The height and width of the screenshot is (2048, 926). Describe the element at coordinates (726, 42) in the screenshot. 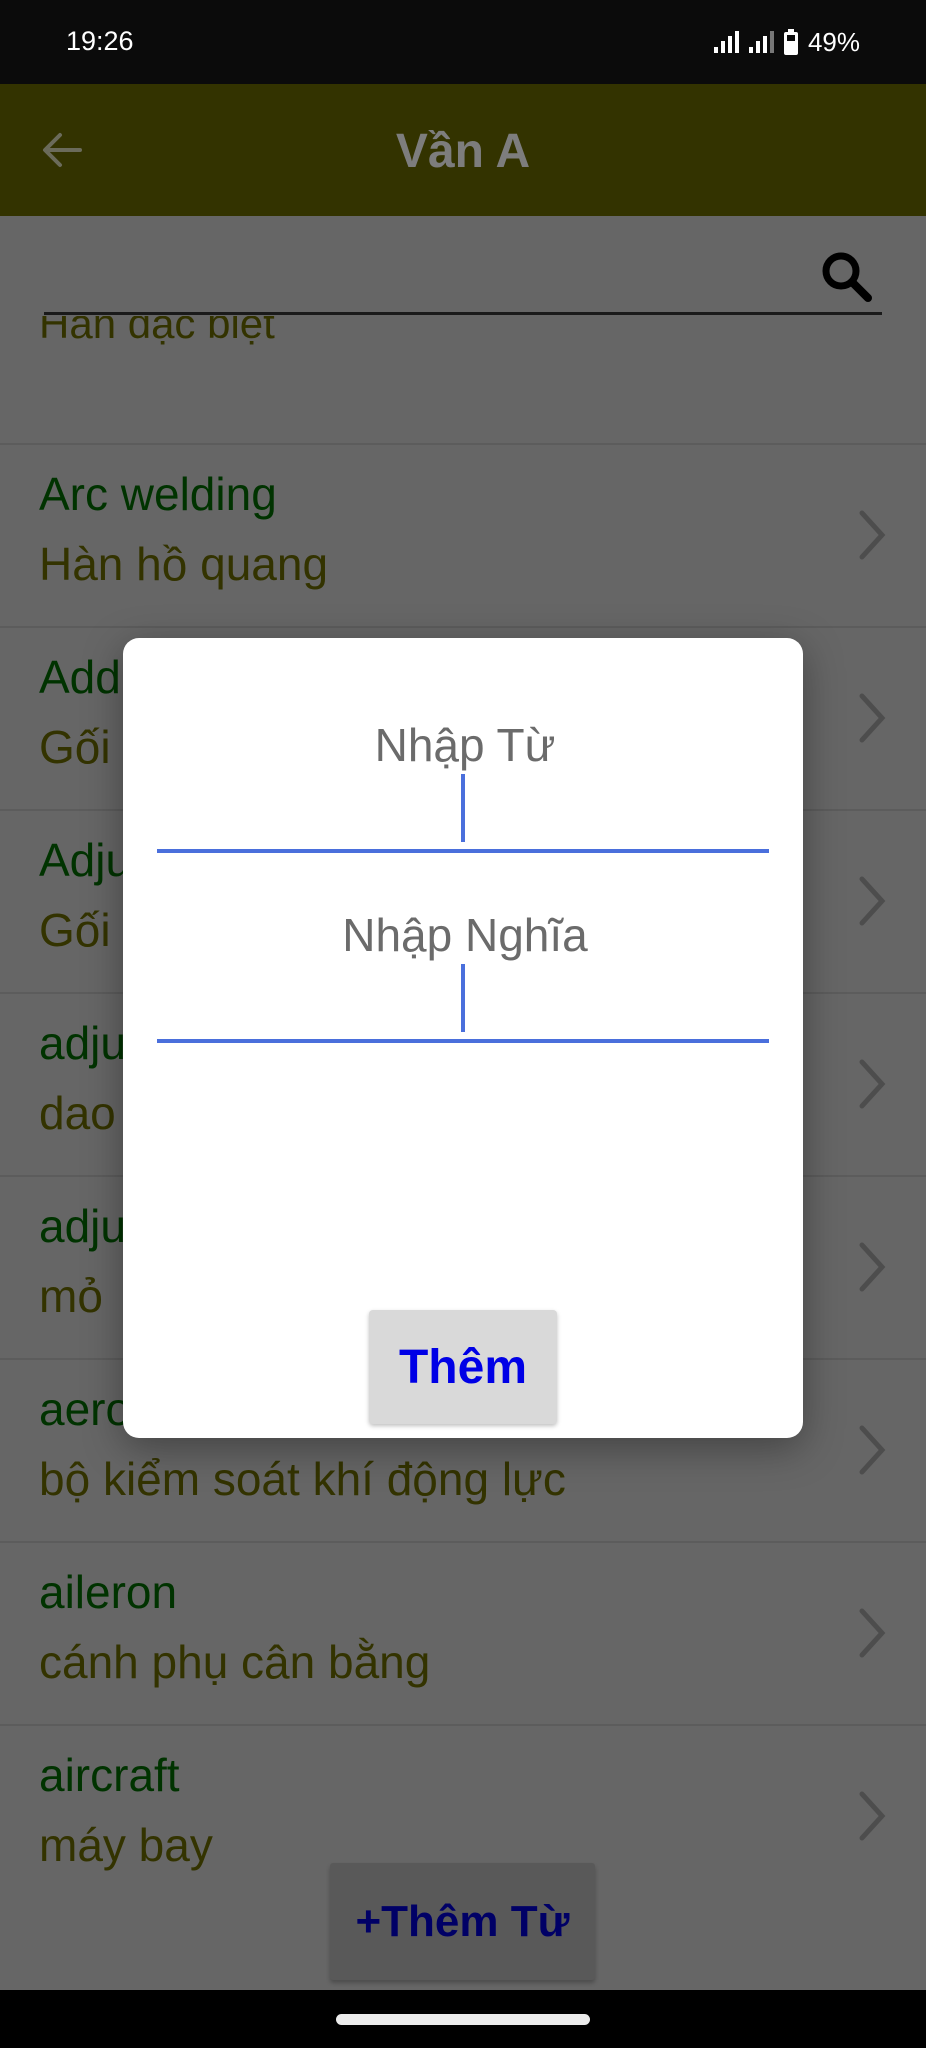

I see `signal-sim1-icon` at that location.